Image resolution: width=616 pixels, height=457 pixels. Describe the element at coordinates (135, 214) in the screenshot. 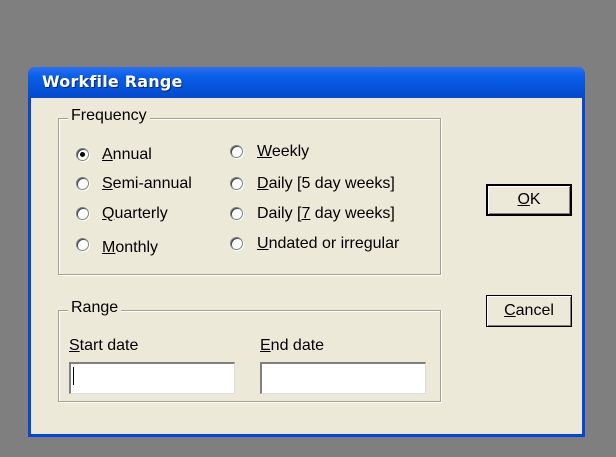

I see `radio-quarterly-label: Quarterly` at that location.